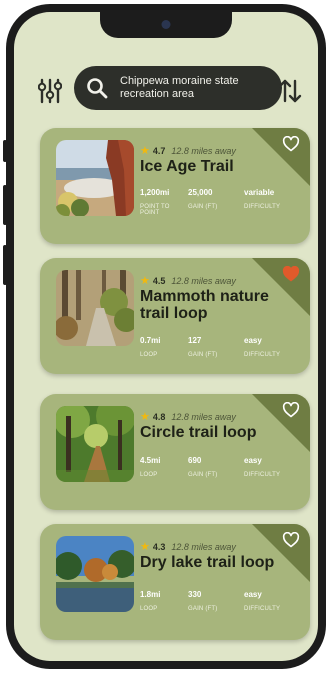 This screenshot has height=673, width=331. I want to click on sort-arrows-icon, so click(290, 91).